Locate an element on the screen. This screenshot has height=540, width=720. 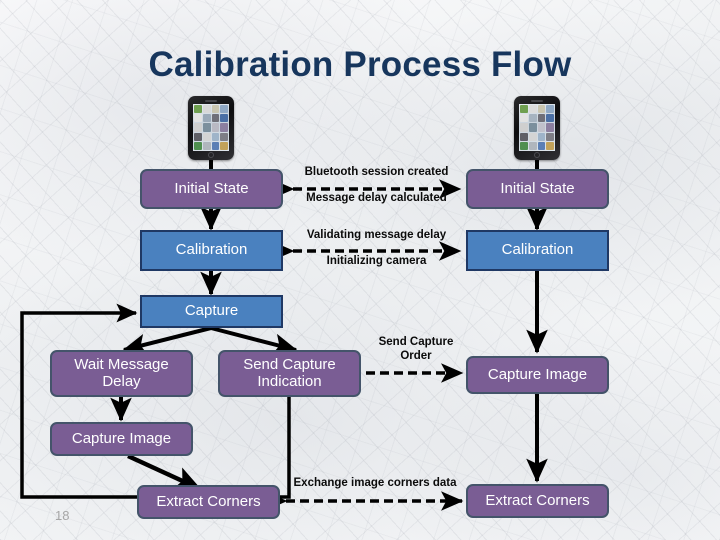
node-left-initial-state: Initial State is located at coordinates (211, 189).